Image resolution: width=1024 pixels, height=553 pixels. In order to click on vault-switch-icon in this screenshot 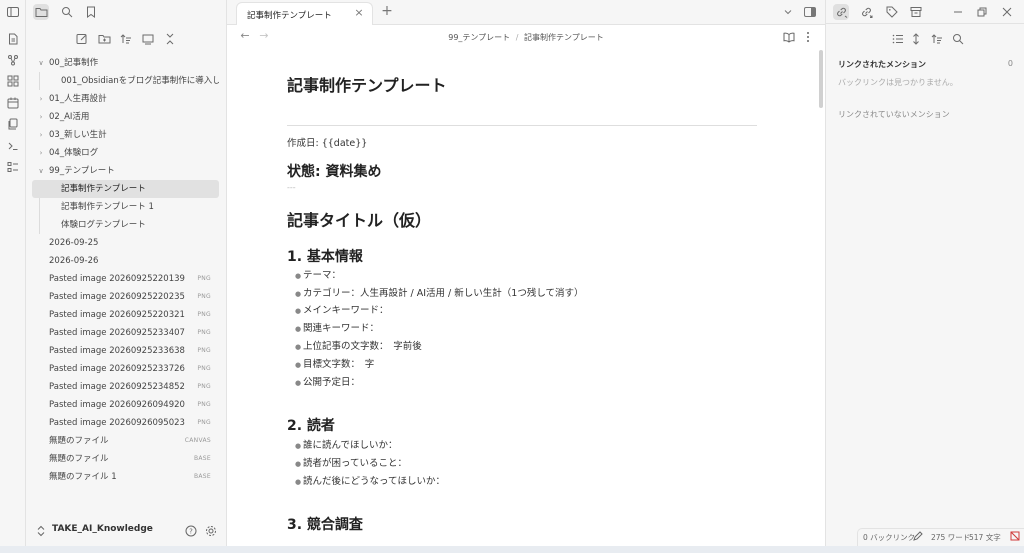, I will do `click(41, 531)`.